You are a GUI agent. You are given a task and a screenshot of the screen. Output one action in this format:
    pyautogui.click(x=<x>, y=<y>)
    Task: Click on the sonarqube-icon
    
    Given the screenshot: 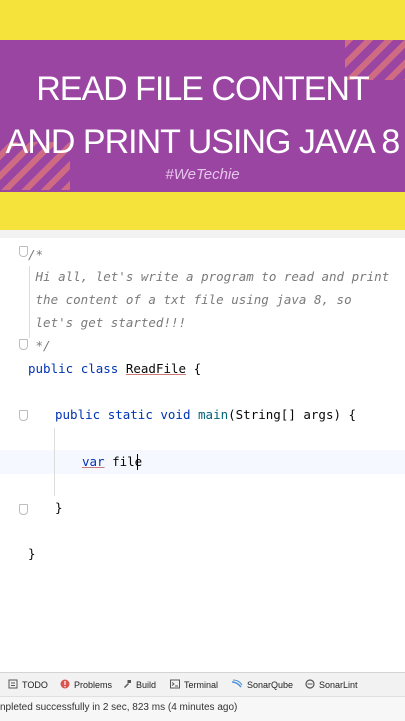 What is the action you would take?
    pyautogui.click(x=237, y=686)
    